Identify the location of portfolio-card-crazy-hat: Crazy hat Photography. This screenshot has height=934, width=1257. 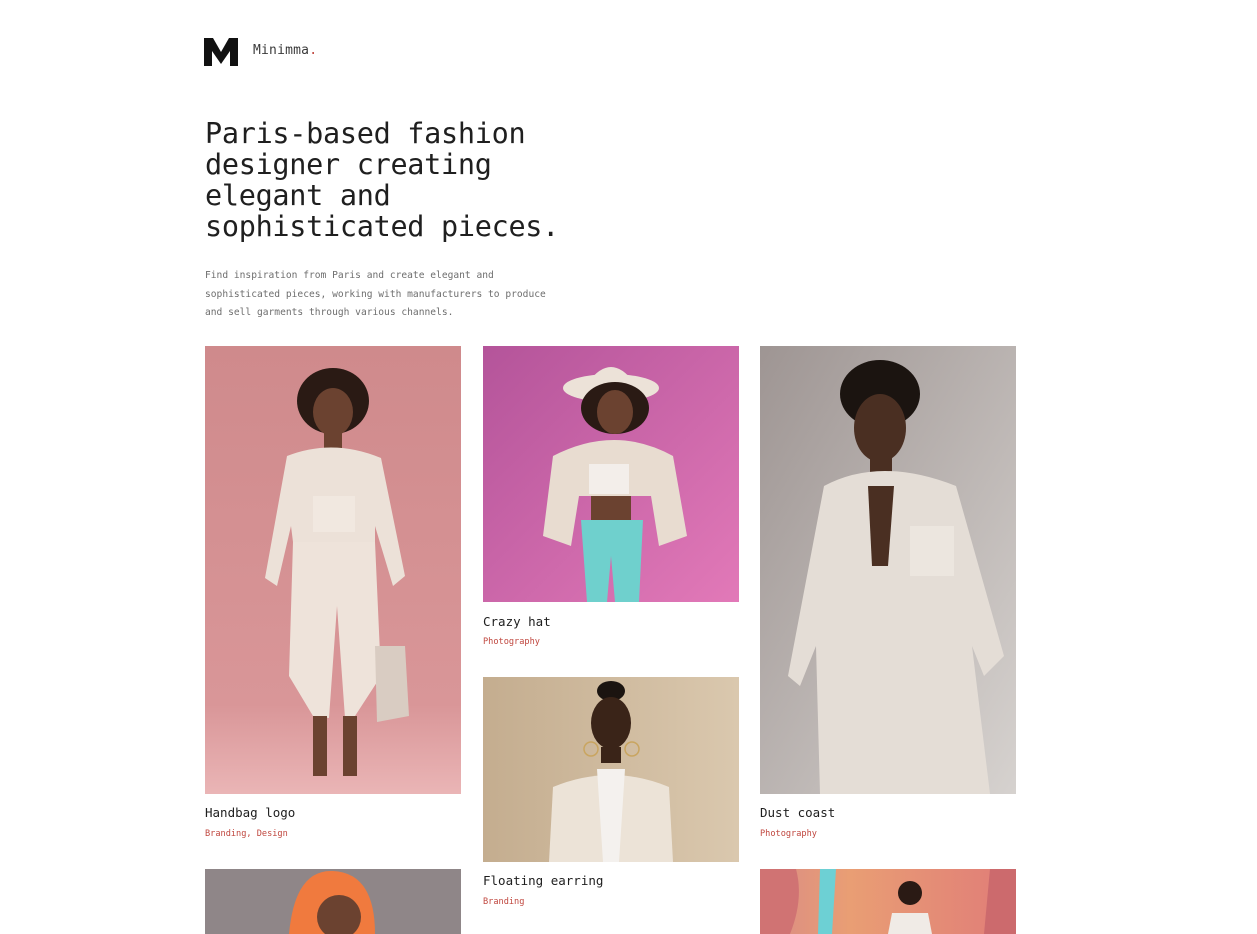
(611, 501).